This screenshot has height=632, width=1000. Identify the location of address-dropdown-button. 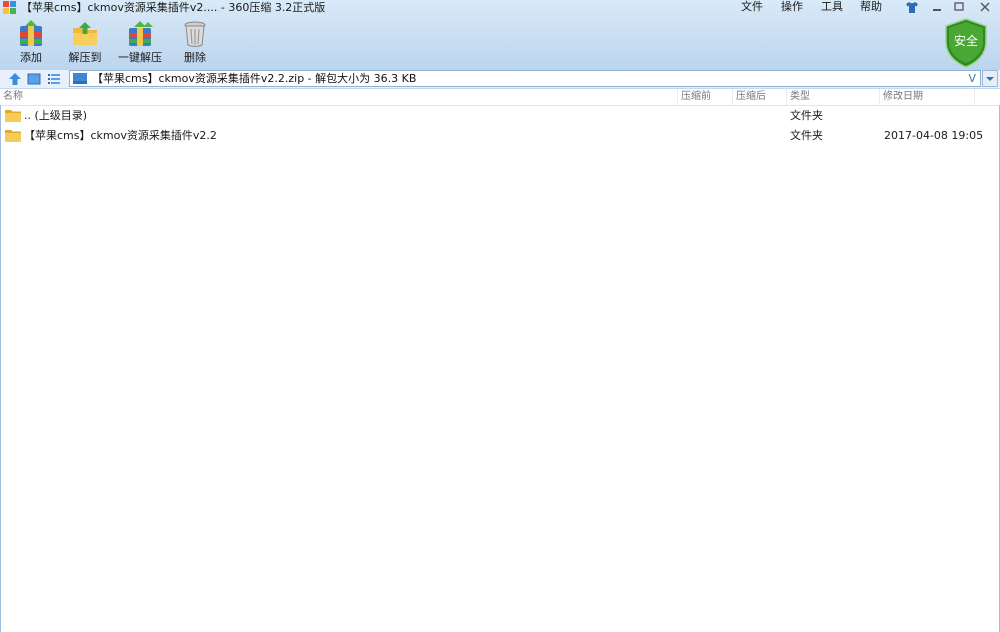
(990, 78).